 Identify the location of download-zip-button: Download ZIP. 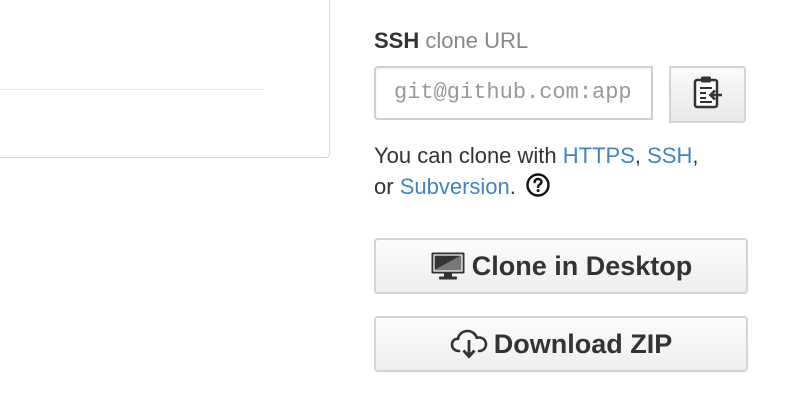
(561, 344).